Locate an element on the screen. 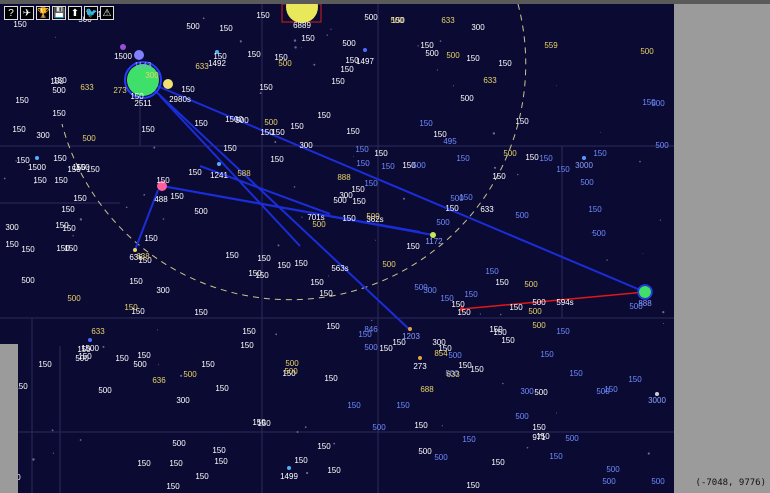  planet-6889: 6889 is located at coordinates (301, 17).